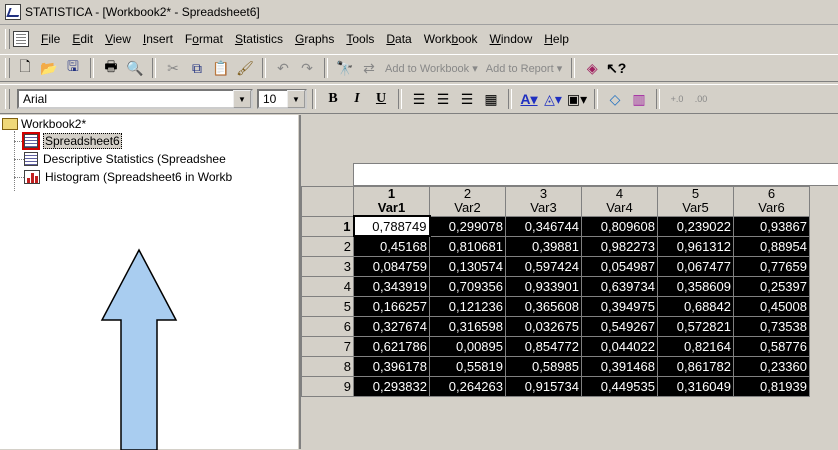 This screenshot has height=450, width=838. I want to click on table-cell: 0,394975, so click(619, 306).